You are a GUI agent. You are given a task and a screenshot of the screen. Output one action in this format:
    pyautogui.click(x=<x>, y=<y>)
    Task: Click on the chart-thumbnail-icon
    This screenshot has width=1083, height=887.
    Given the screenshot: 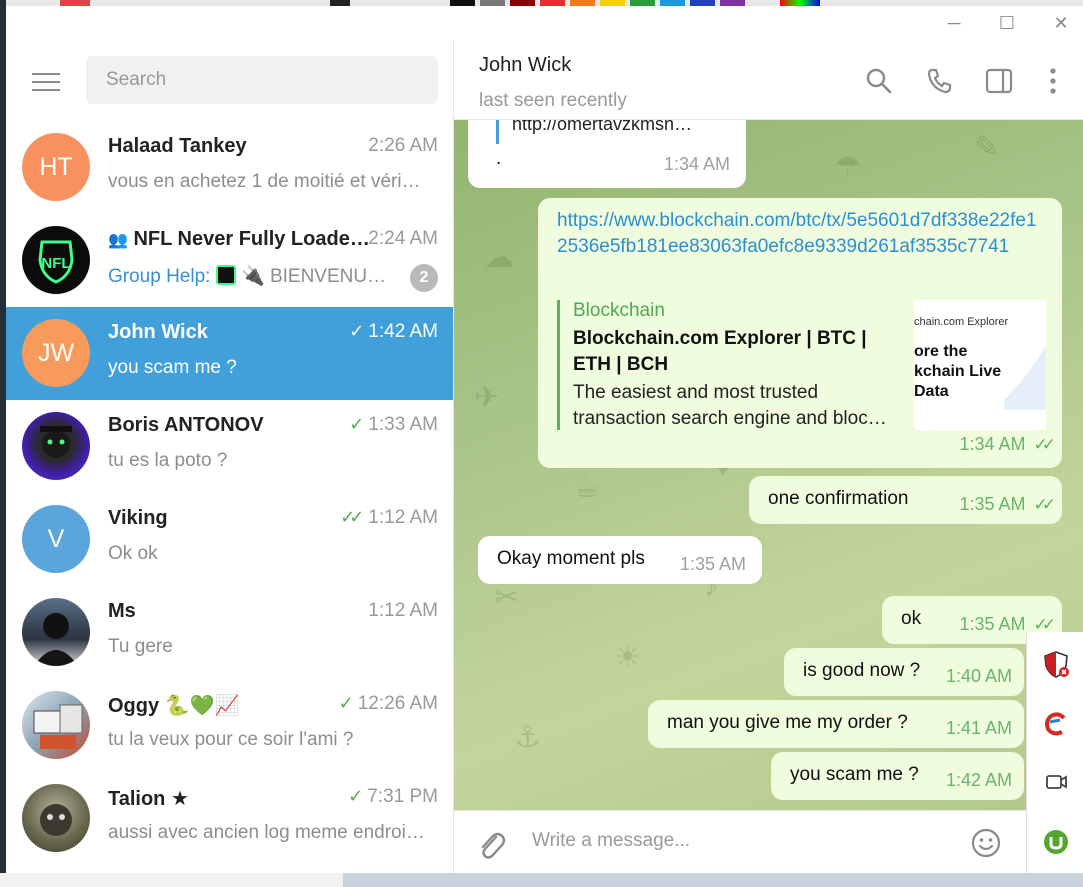 What is the action you would take?
    pyautogui.click(x=1025, y=378)
    